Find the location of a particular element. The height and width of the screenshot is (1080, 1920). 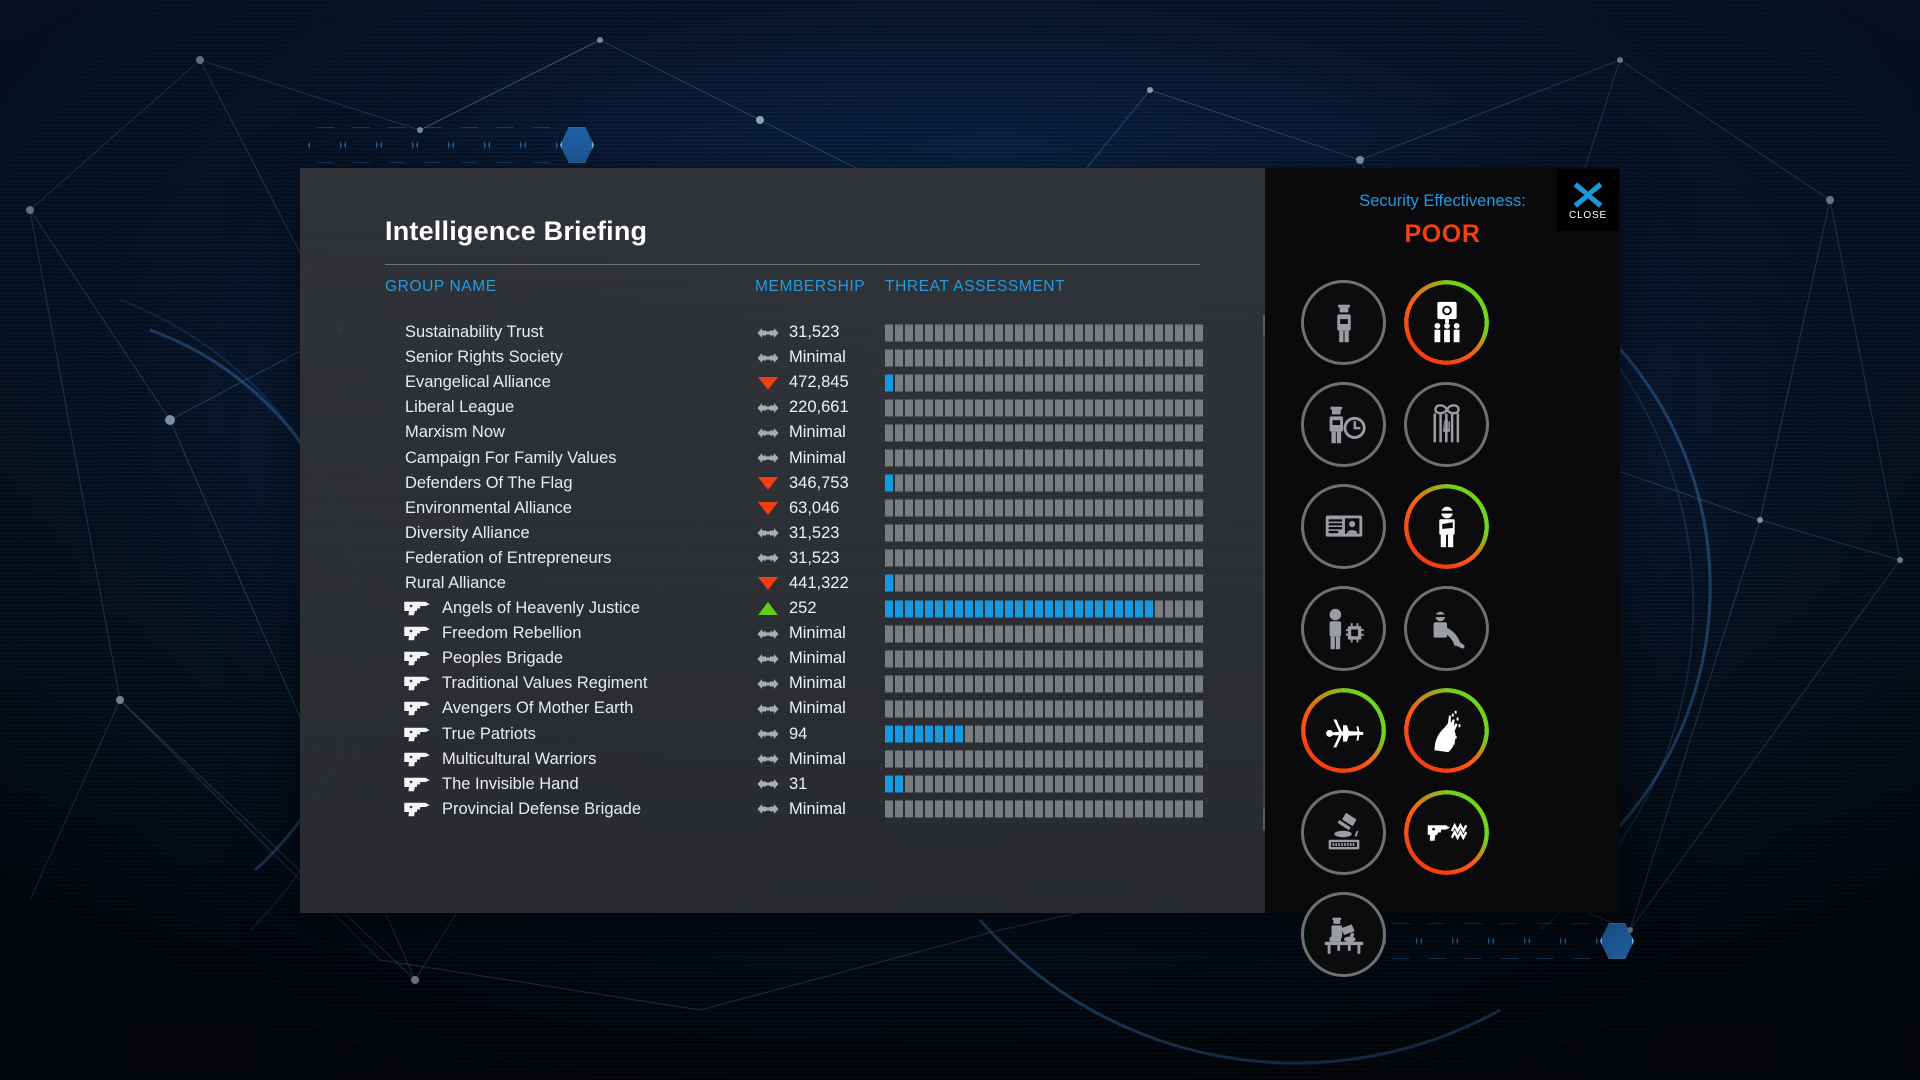

table-row: Senior Rights Society Minimal is located at coordinates (825, 357).